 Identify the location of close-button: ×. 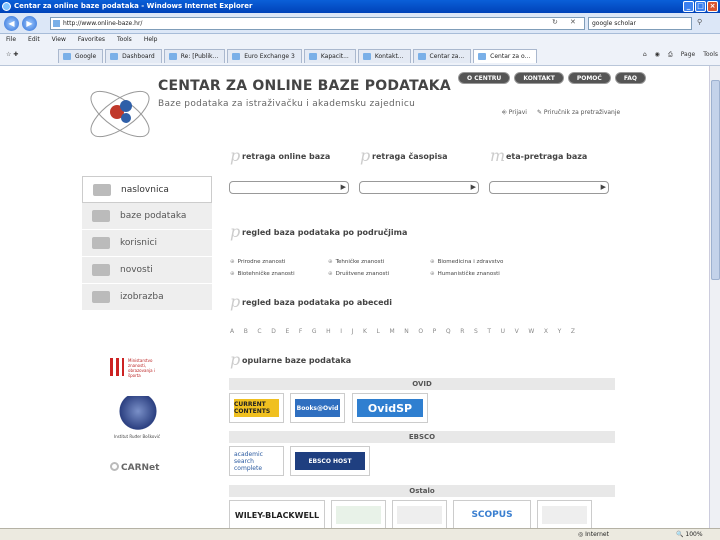
(712, 6).